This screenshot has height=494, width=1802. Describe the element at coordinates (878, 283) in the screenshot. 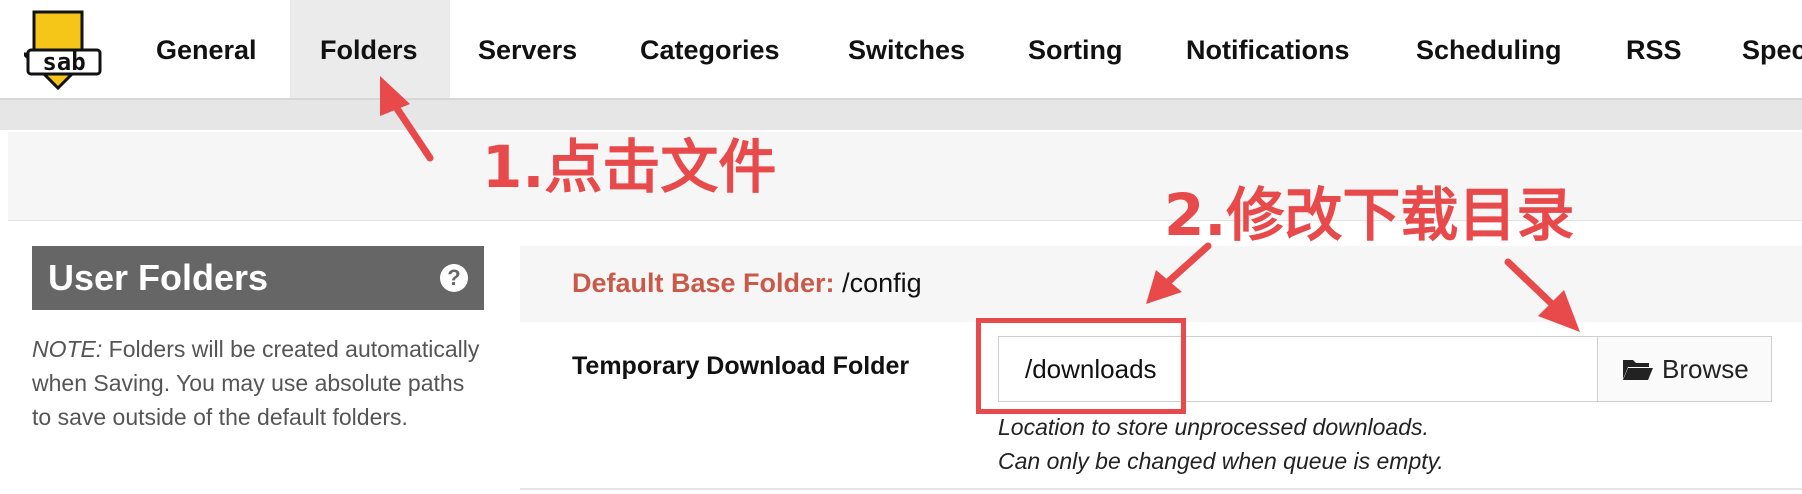

I see `base-folder-value: /config` at that location.